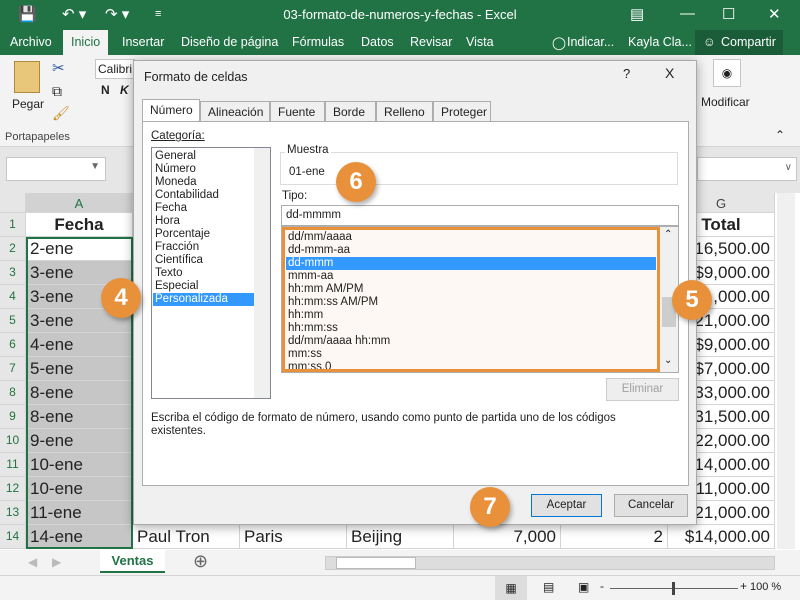  What do you see at coordinates (79, 225) in the screenshot?
I see `cell-a: Fecha` at bounding box center [79, 225].